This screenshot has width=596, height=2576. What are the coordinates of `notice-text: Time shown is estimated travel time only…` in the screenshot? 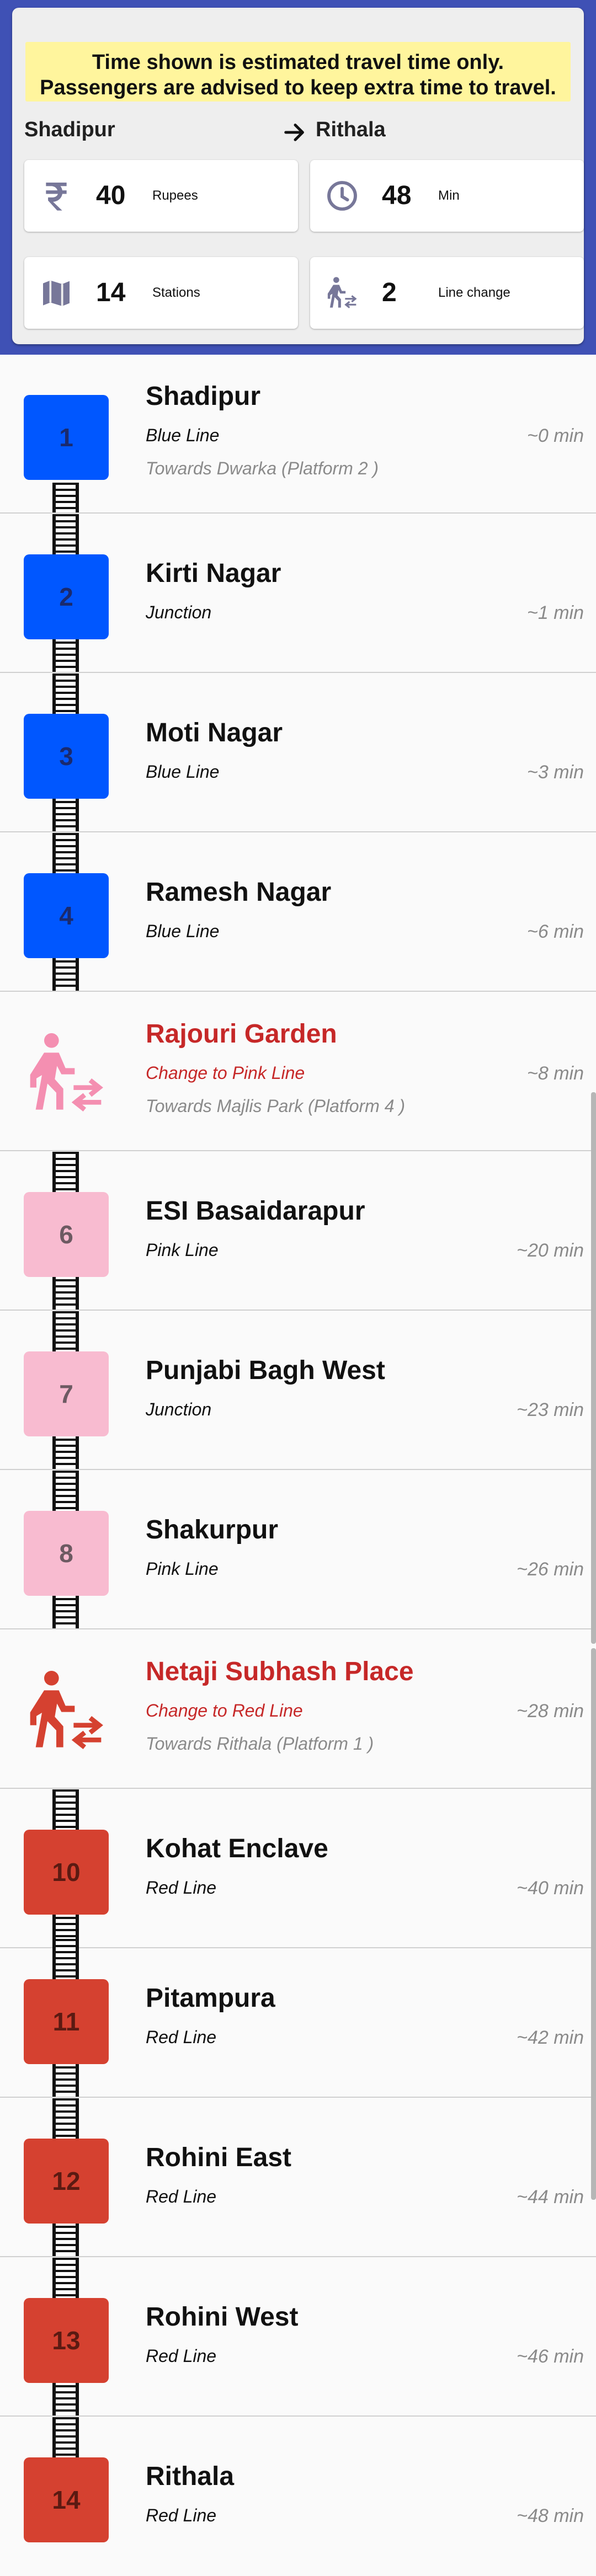 It's located at (298, 75).